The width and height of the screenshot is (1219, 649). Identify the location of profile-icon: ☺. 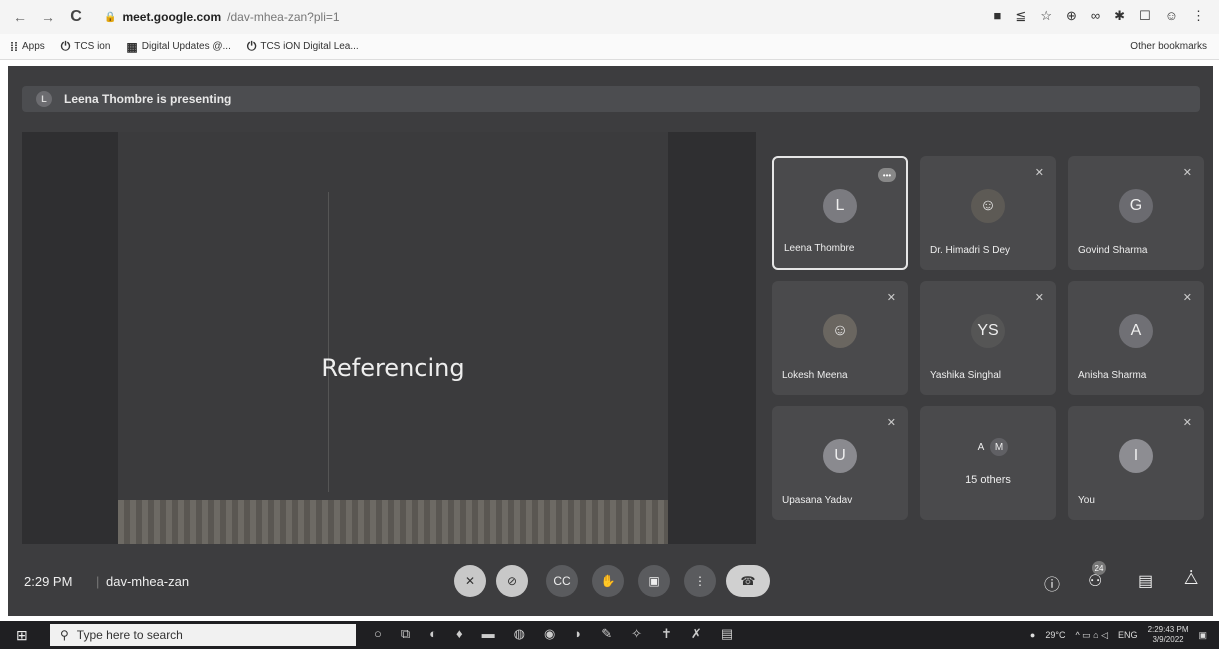
(1171, 16).